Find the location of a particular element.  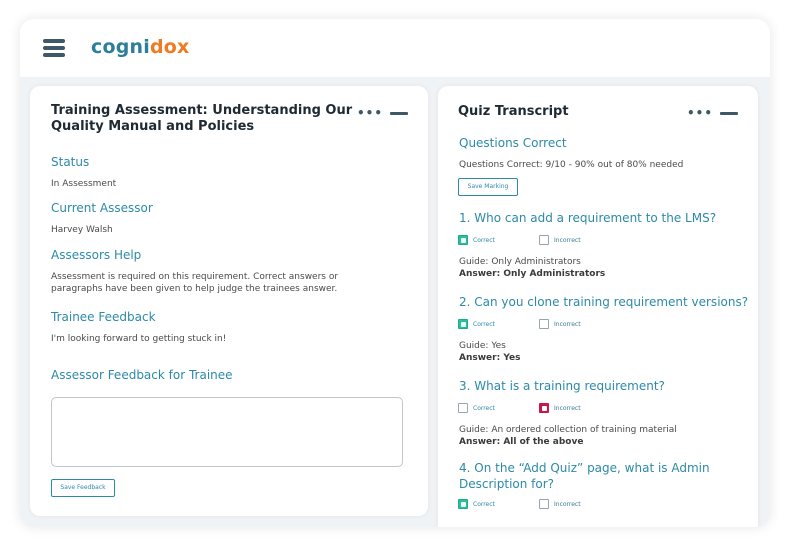

hamburger-menu-icon is located at coordinates (54, 48).